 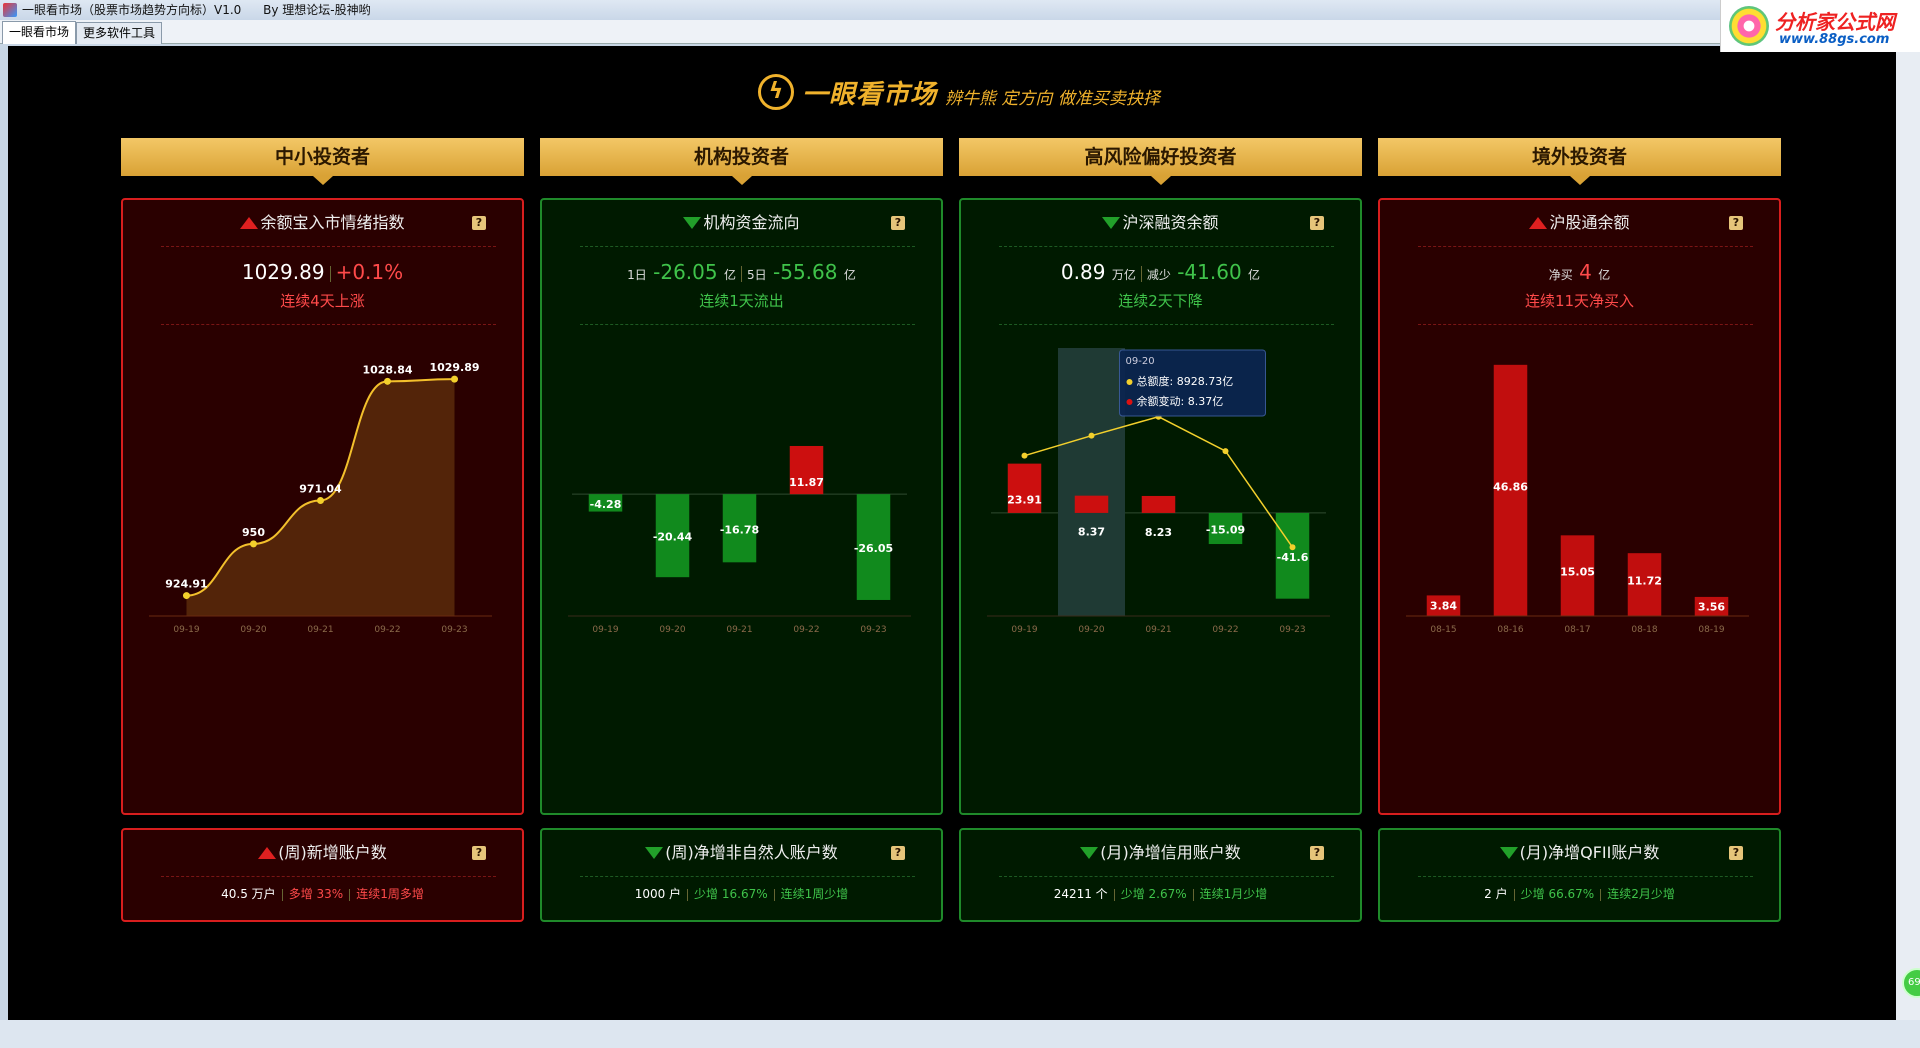 I want to click on column-header: 高风险偏好投资者, so click(x=1160, y=161).